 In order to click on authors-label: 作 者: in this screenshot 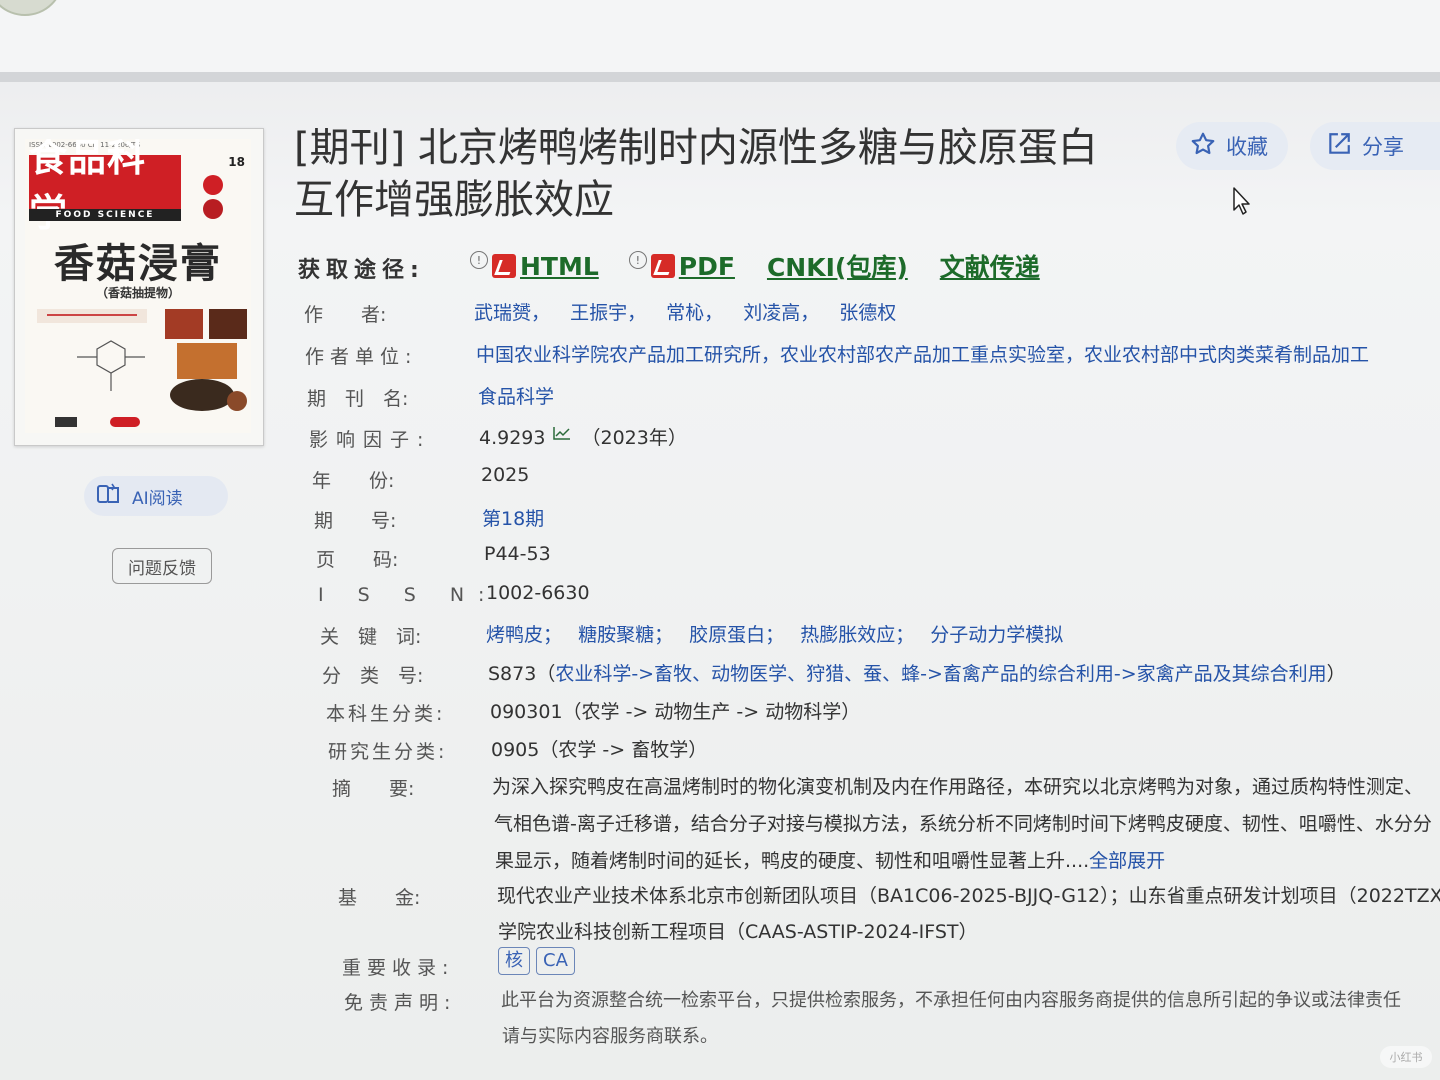, I will do `click(345, 315)`.